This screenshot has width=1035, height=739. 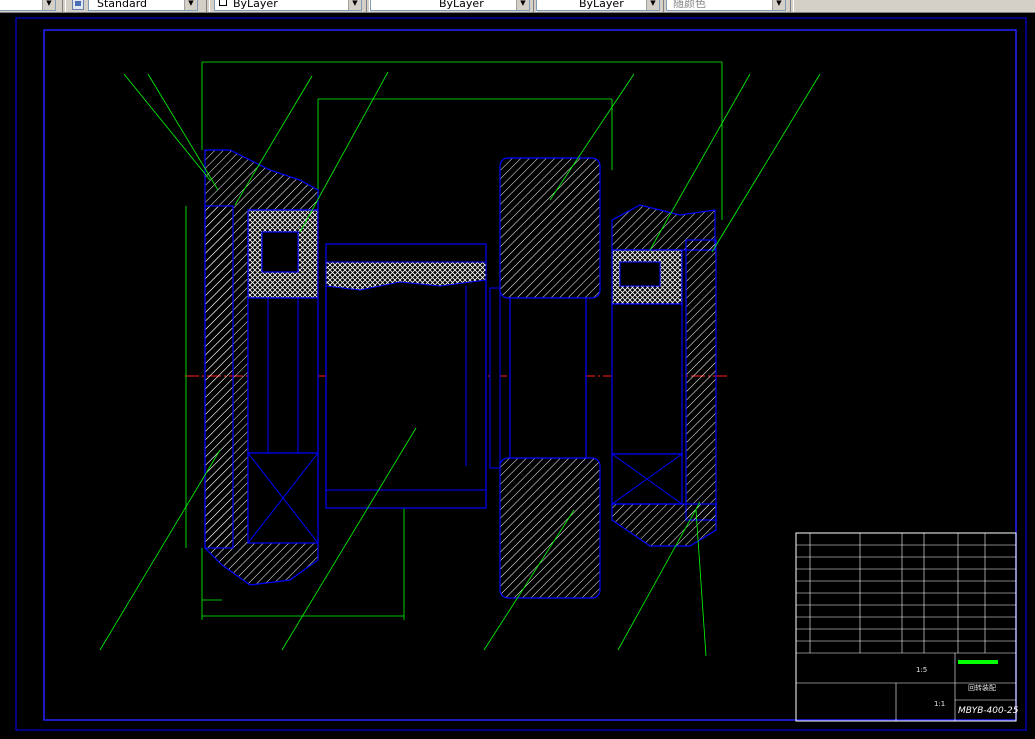 I want to click on scale-text: 1:5, so click(x=921, y=670).